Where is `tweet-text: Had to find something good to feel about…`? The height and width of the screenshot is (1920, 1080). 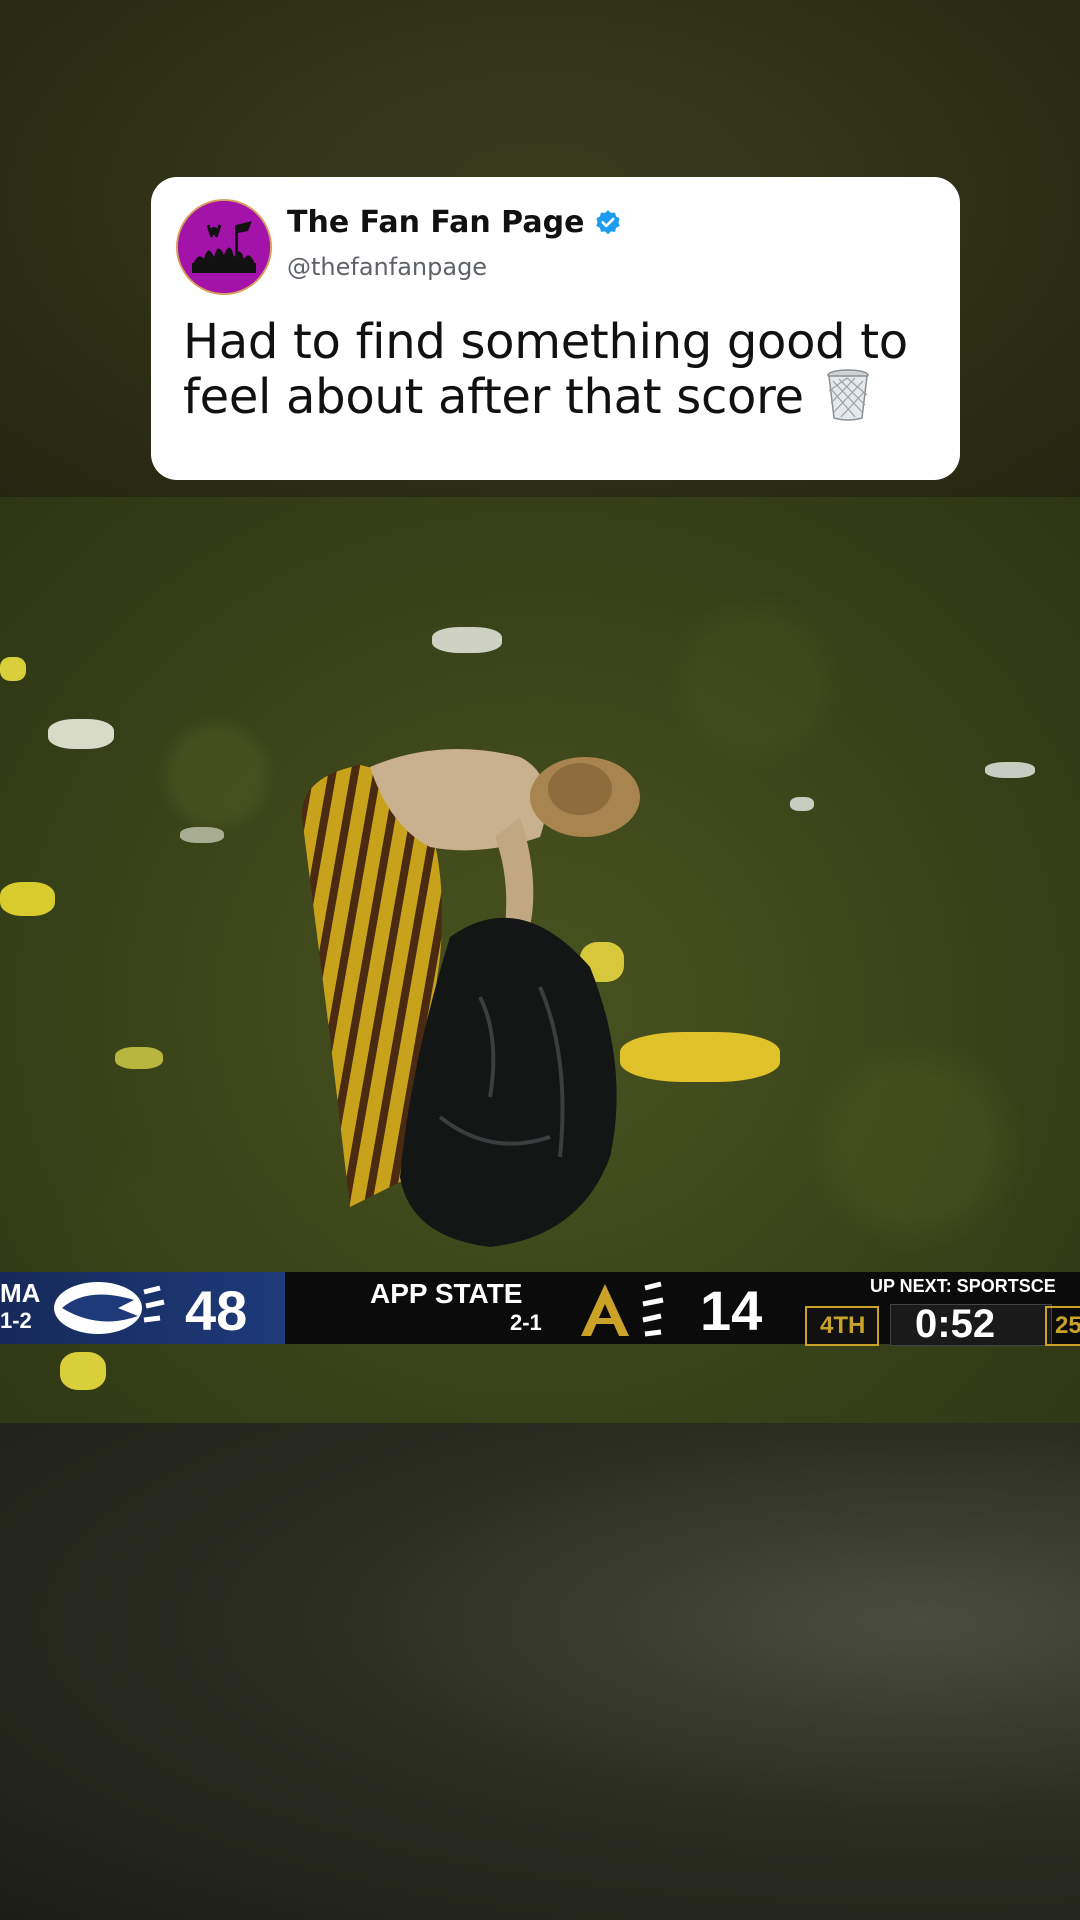 tweet-text: Had to find something good to feel about… is located at coordinates (563, 369).